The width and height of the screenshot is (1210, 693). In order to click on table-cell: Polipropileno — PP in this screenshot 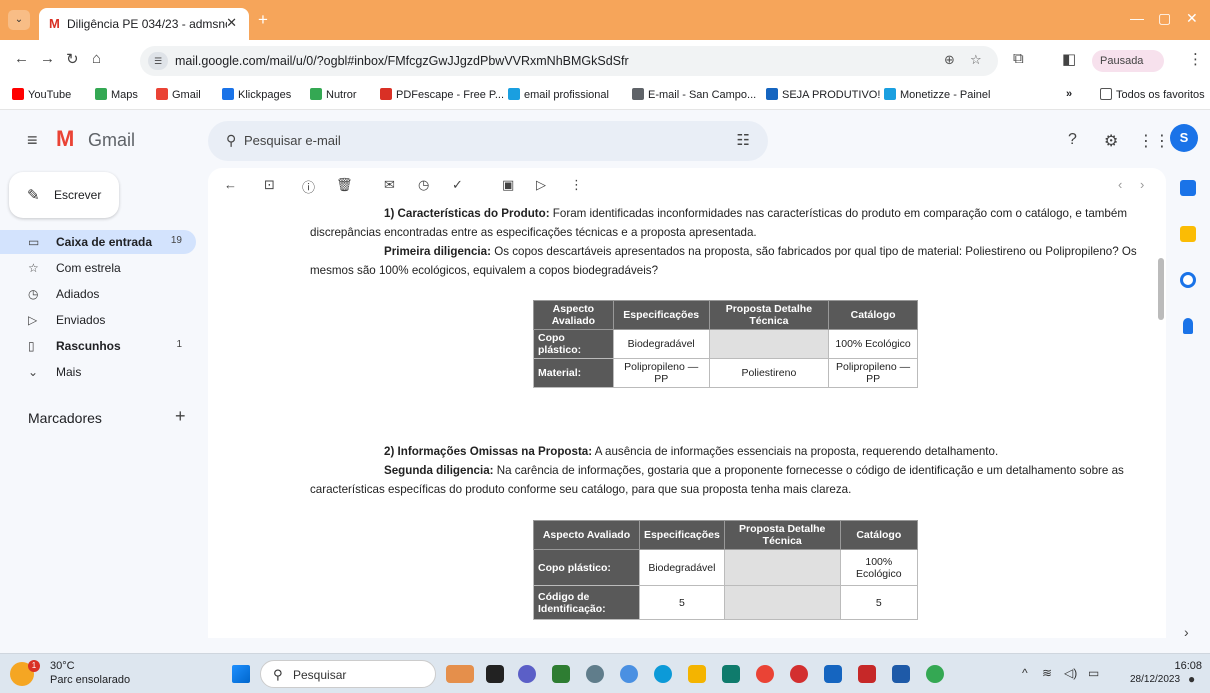, I will do `click(873, 373)`.